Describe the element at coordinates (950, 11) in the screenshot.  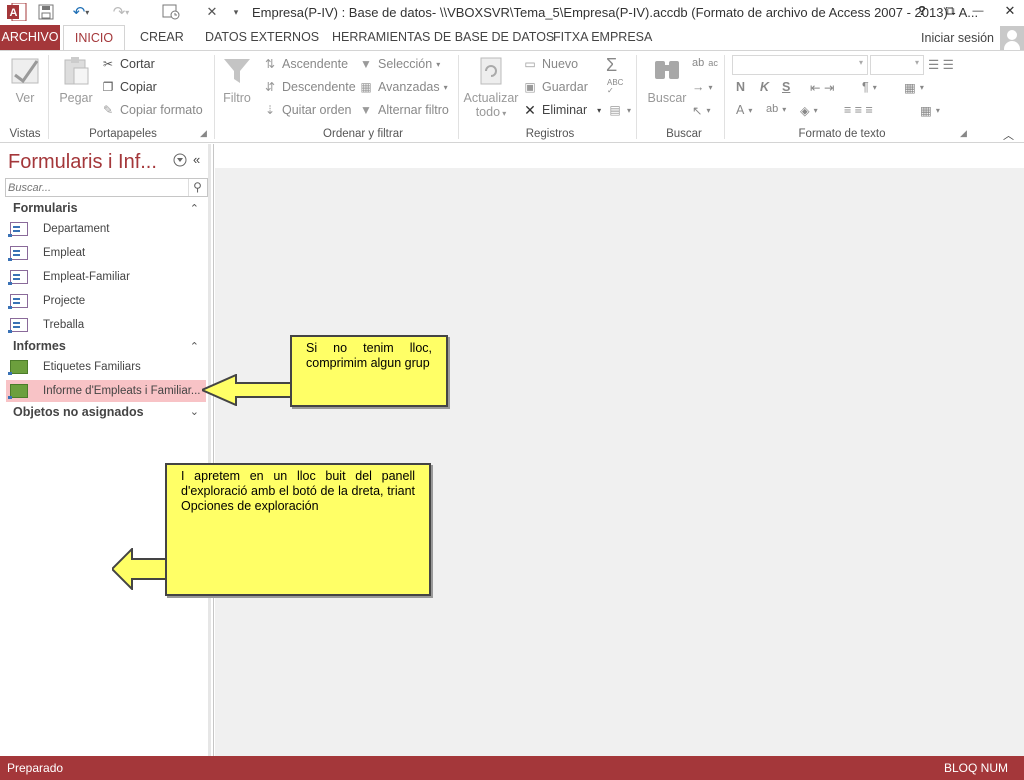
I see `ribbon-display-button: ⧉` at that location.